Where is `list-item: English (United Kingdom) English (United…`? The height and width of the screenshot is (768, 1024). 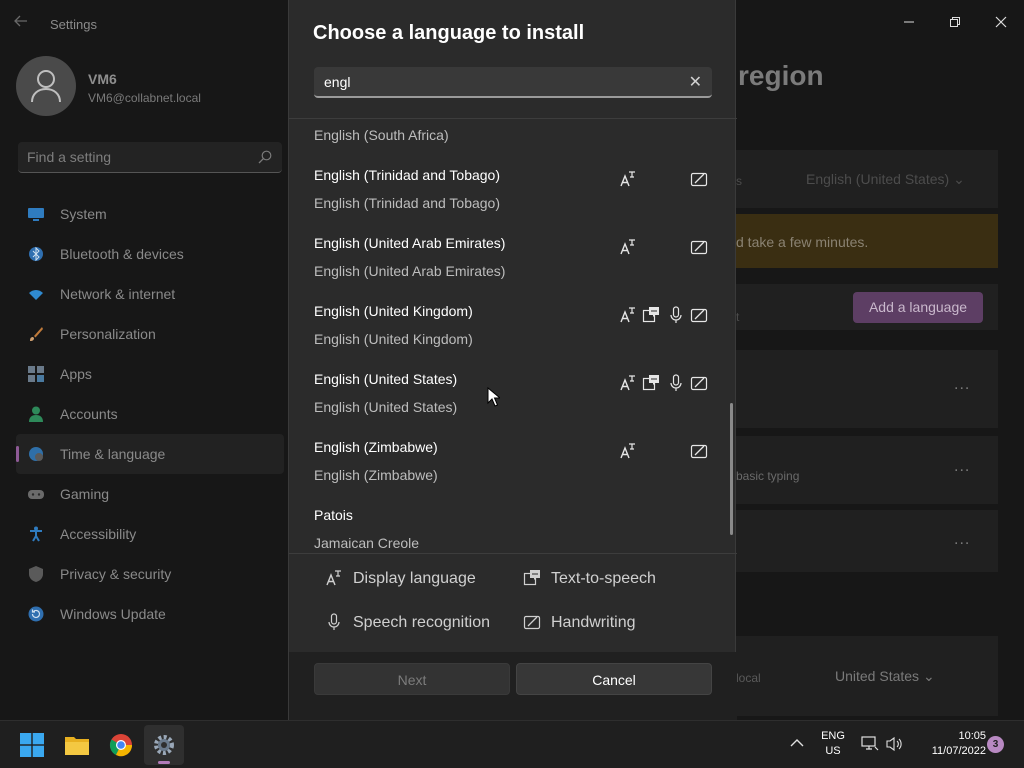
list-item: English (United Kingdom) English (United… is located at coordinates (513, 329).